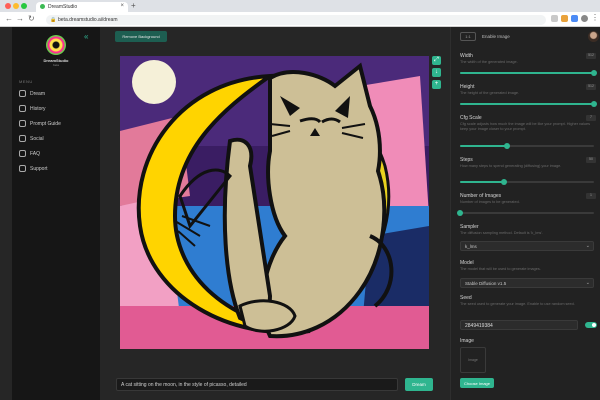 The image size is (600, 400). What do you see at coordinates (35, 154) in the screenshot?
I see `sidebar-item-label: FAQ` at bounding box center [35, 154].